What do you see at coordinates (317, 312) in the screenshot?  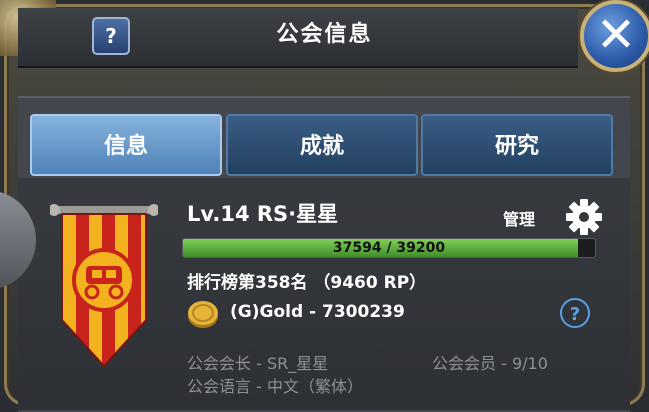 I see `guild-gold: (G)Gold - 7300239` at bounding box center [317, 312].